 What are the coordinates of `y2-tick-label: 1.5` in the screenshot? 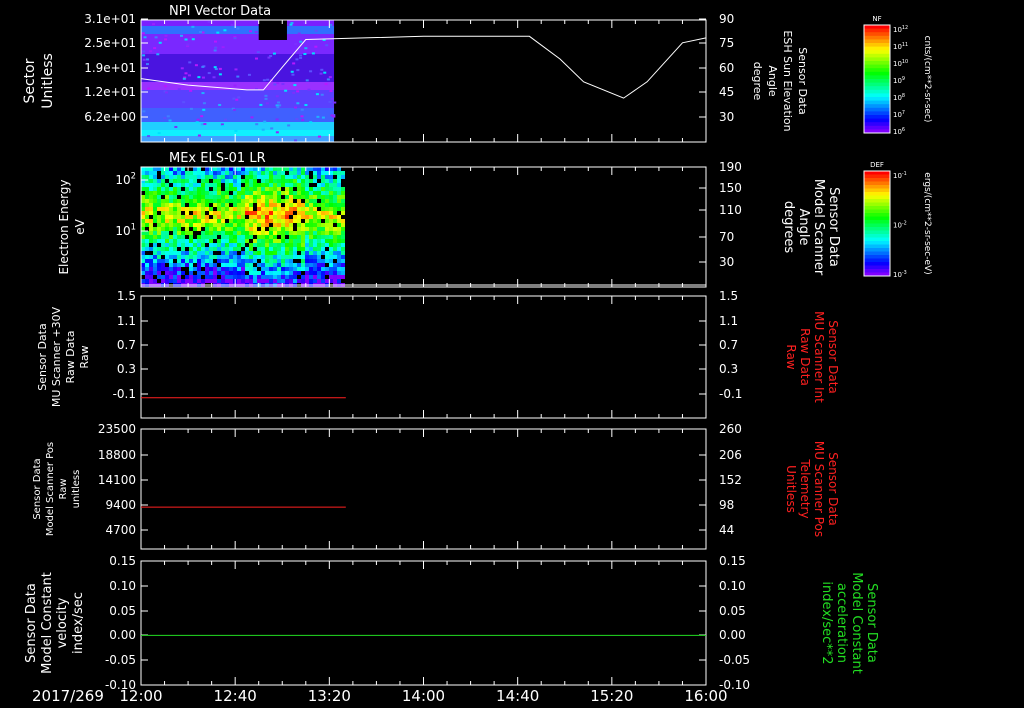 It's located at (728, 296).